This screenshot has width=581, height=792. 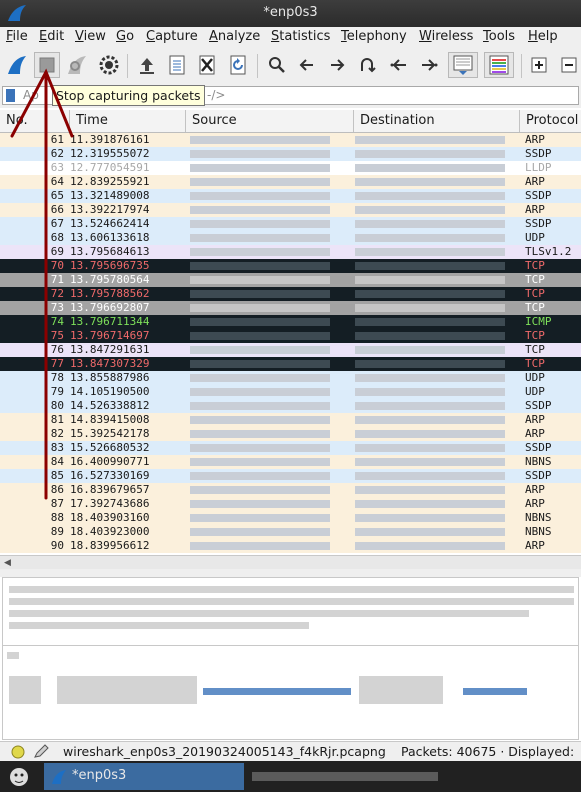 What do you see at coordinates (290, 562) in the screenshot?
I see `packet-list-horizontal-scrollbar: ◀` at bounding box center [290, 562].